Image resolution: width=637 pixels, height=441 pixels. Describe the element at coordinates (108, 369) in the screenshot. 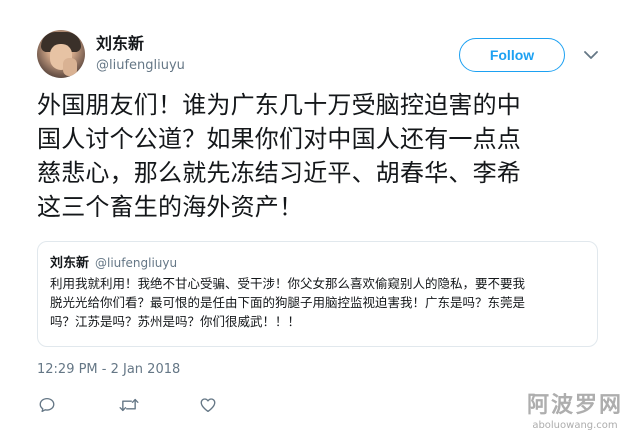

I see `tweet-timestamp: 12:29 PM - 2 Jan 2018` at that location.